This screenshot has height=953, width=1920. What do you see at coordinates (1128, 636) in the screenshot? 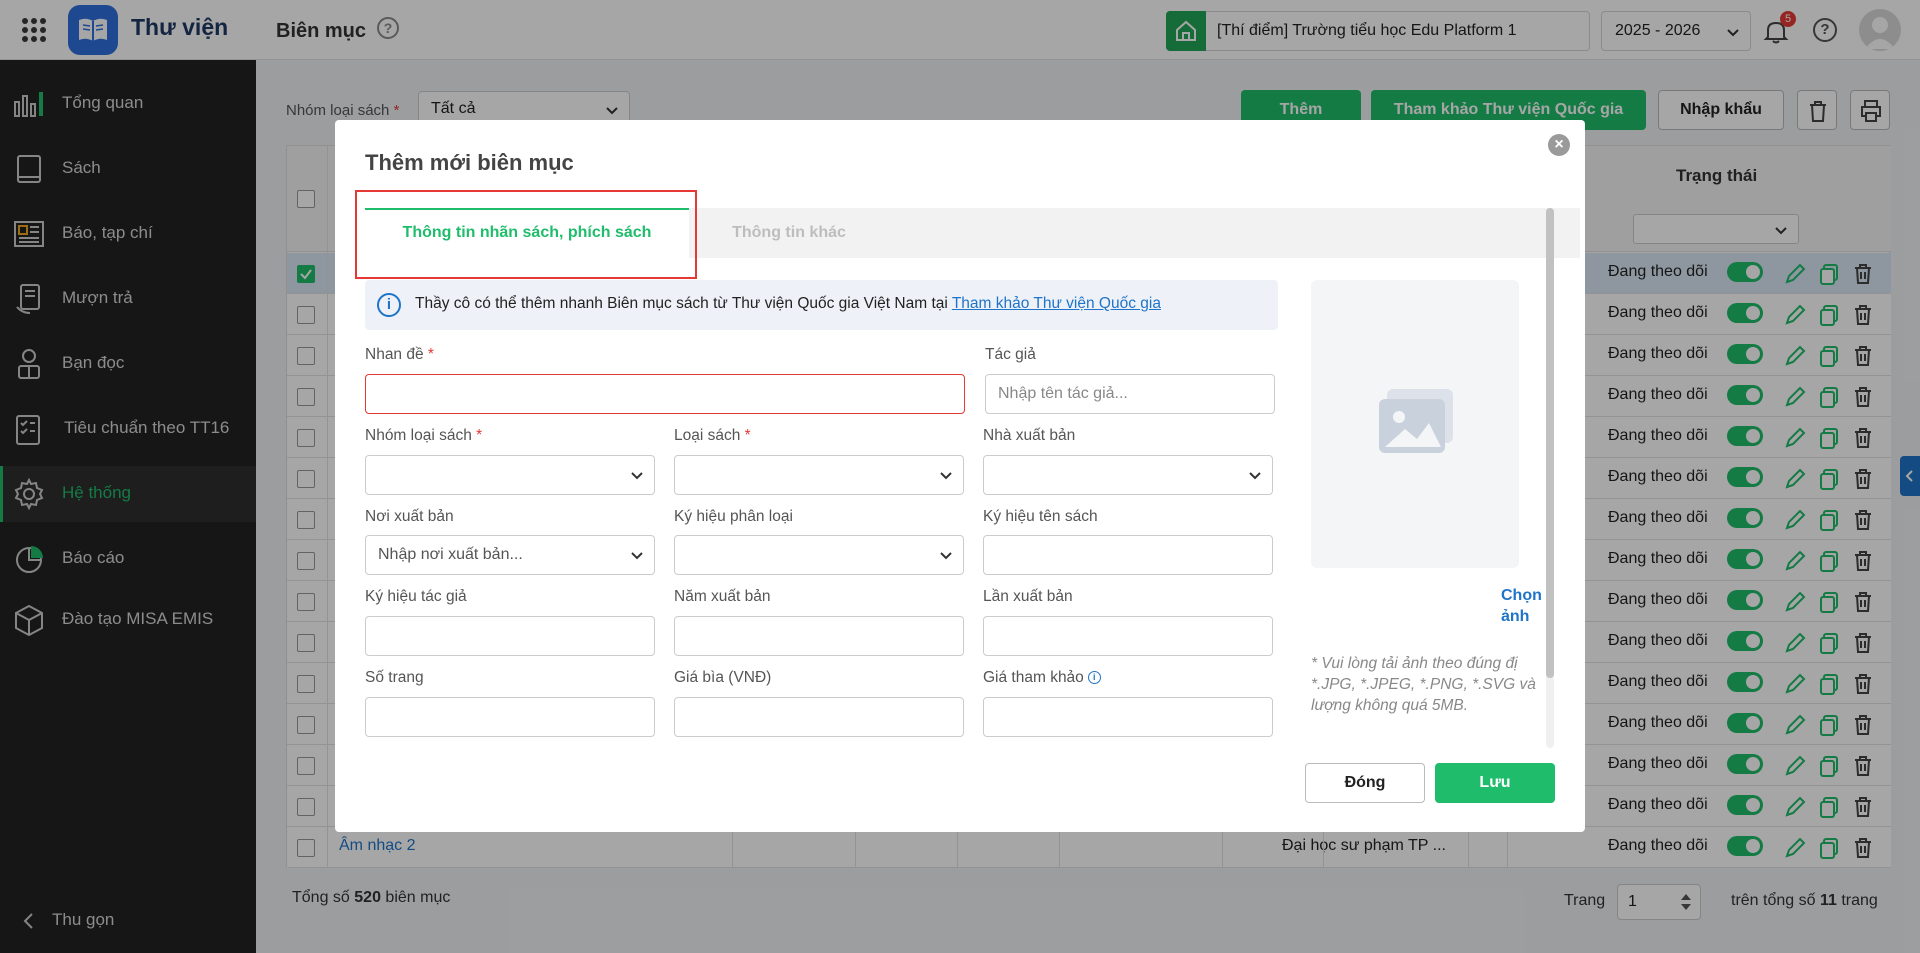
I see `edition-input` at bounding box center [1128, 636].